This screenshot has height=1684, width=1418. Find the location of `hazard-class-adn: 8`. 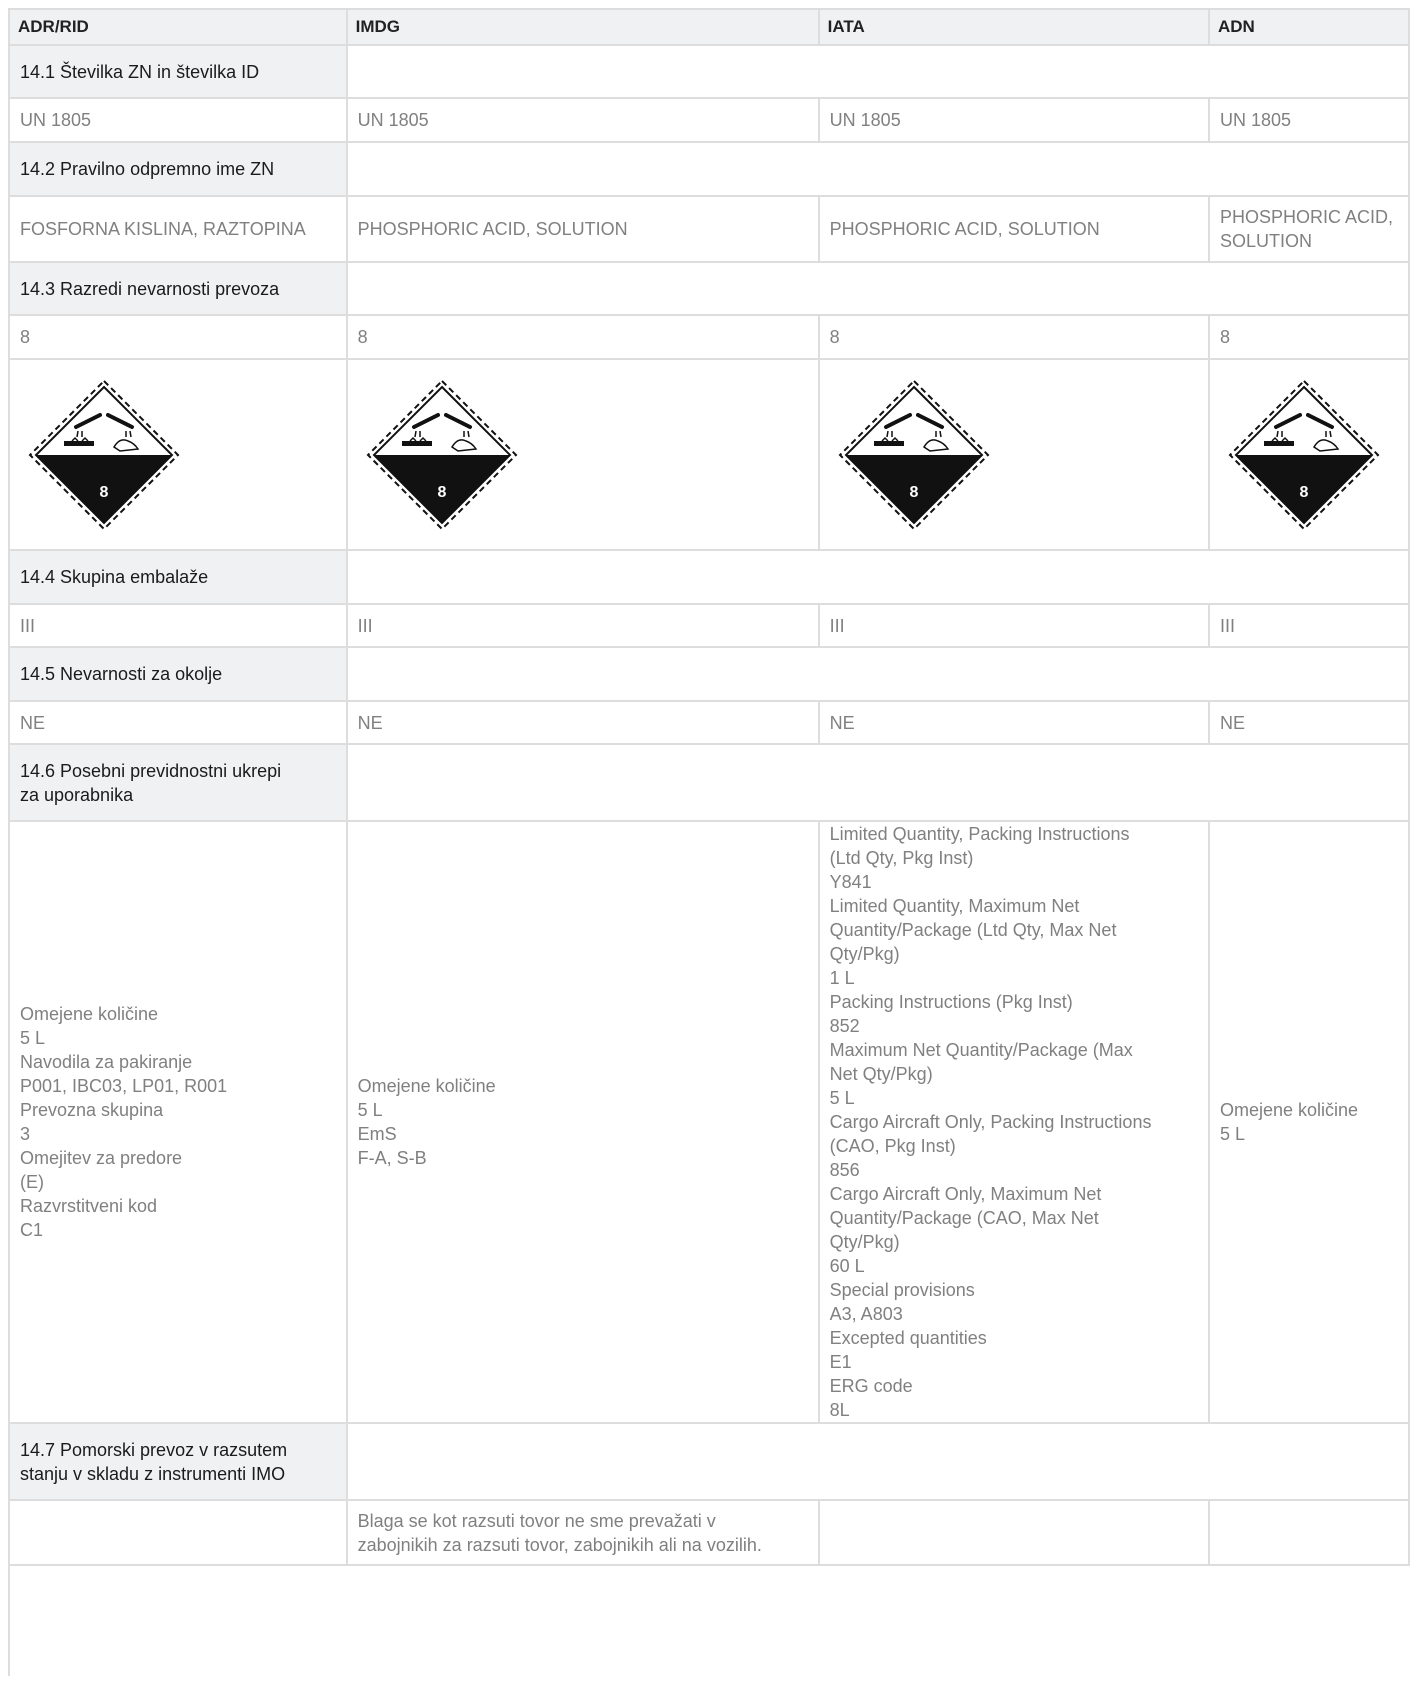

hazard-class-adn: 8 is located at coordinates (1309, 337).